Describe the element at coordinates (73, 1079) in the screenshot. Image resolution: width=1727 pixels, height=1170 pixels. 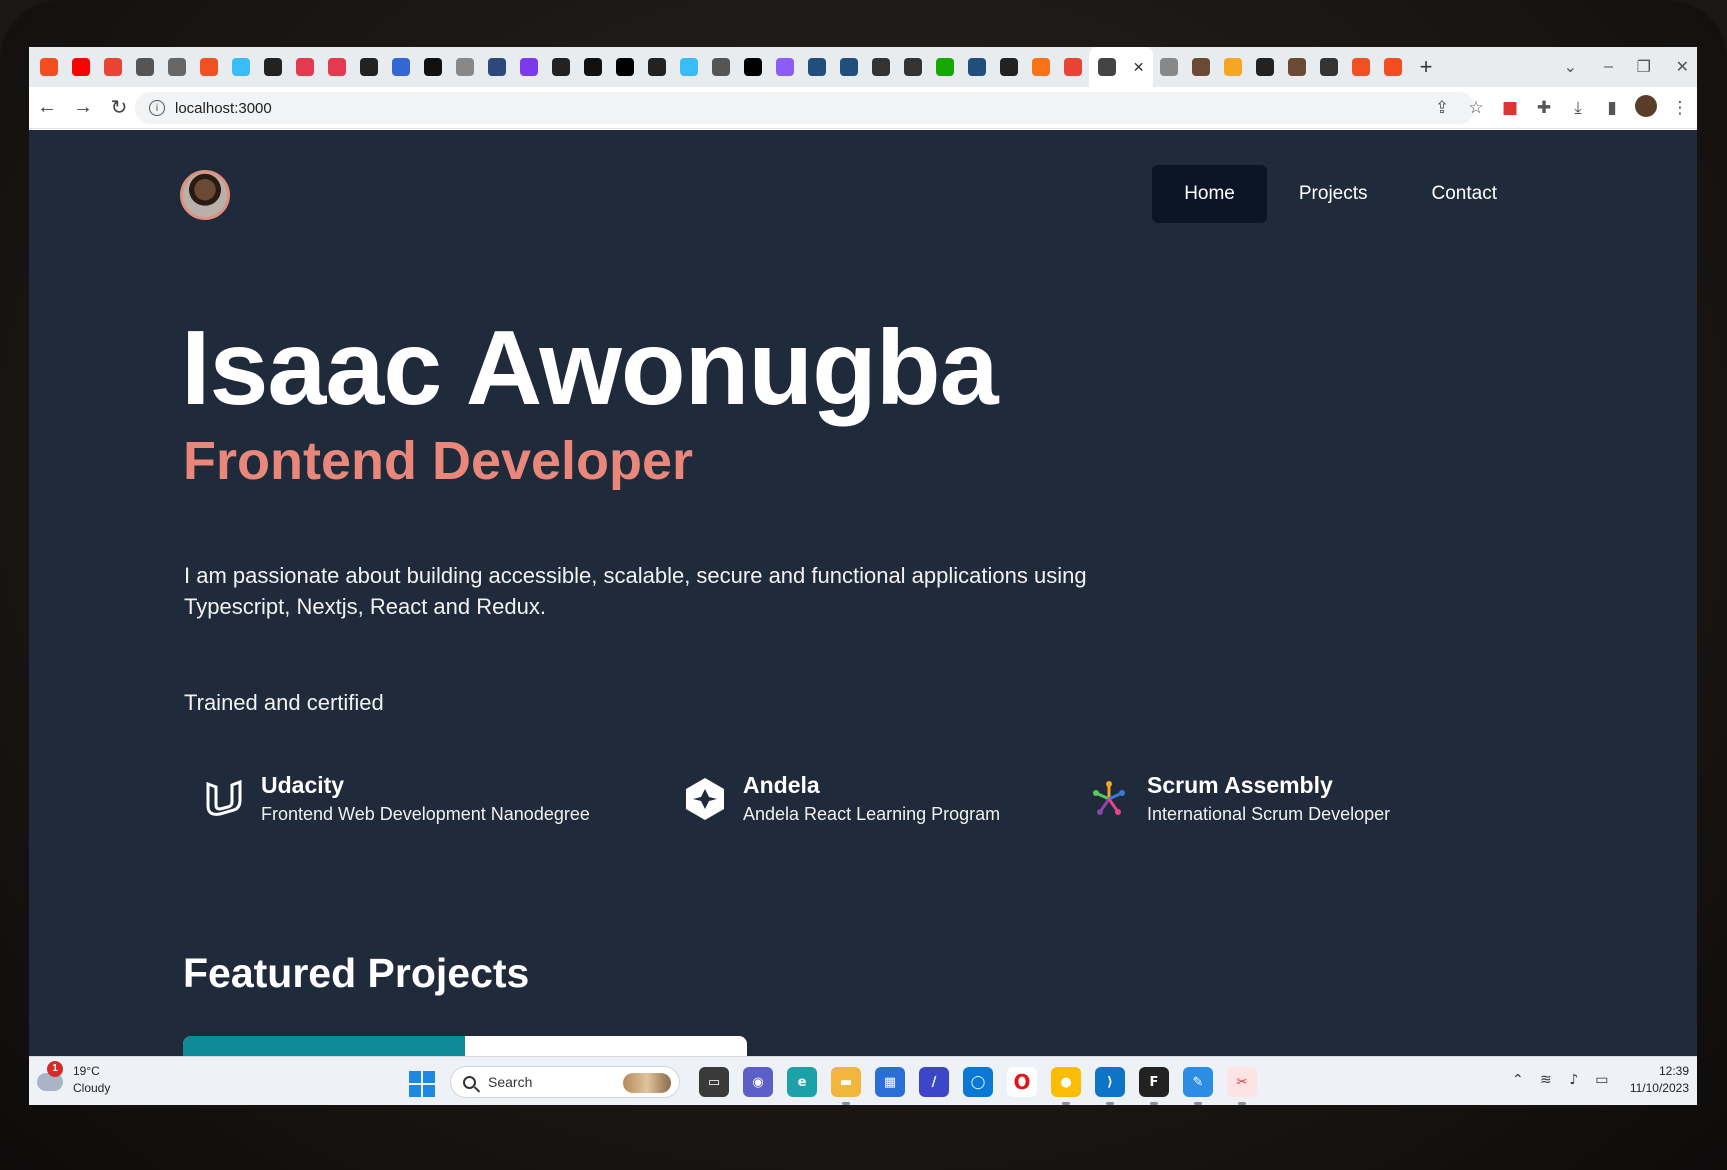
I see `weather-widget: 1 19°C Cloudy` at that location.